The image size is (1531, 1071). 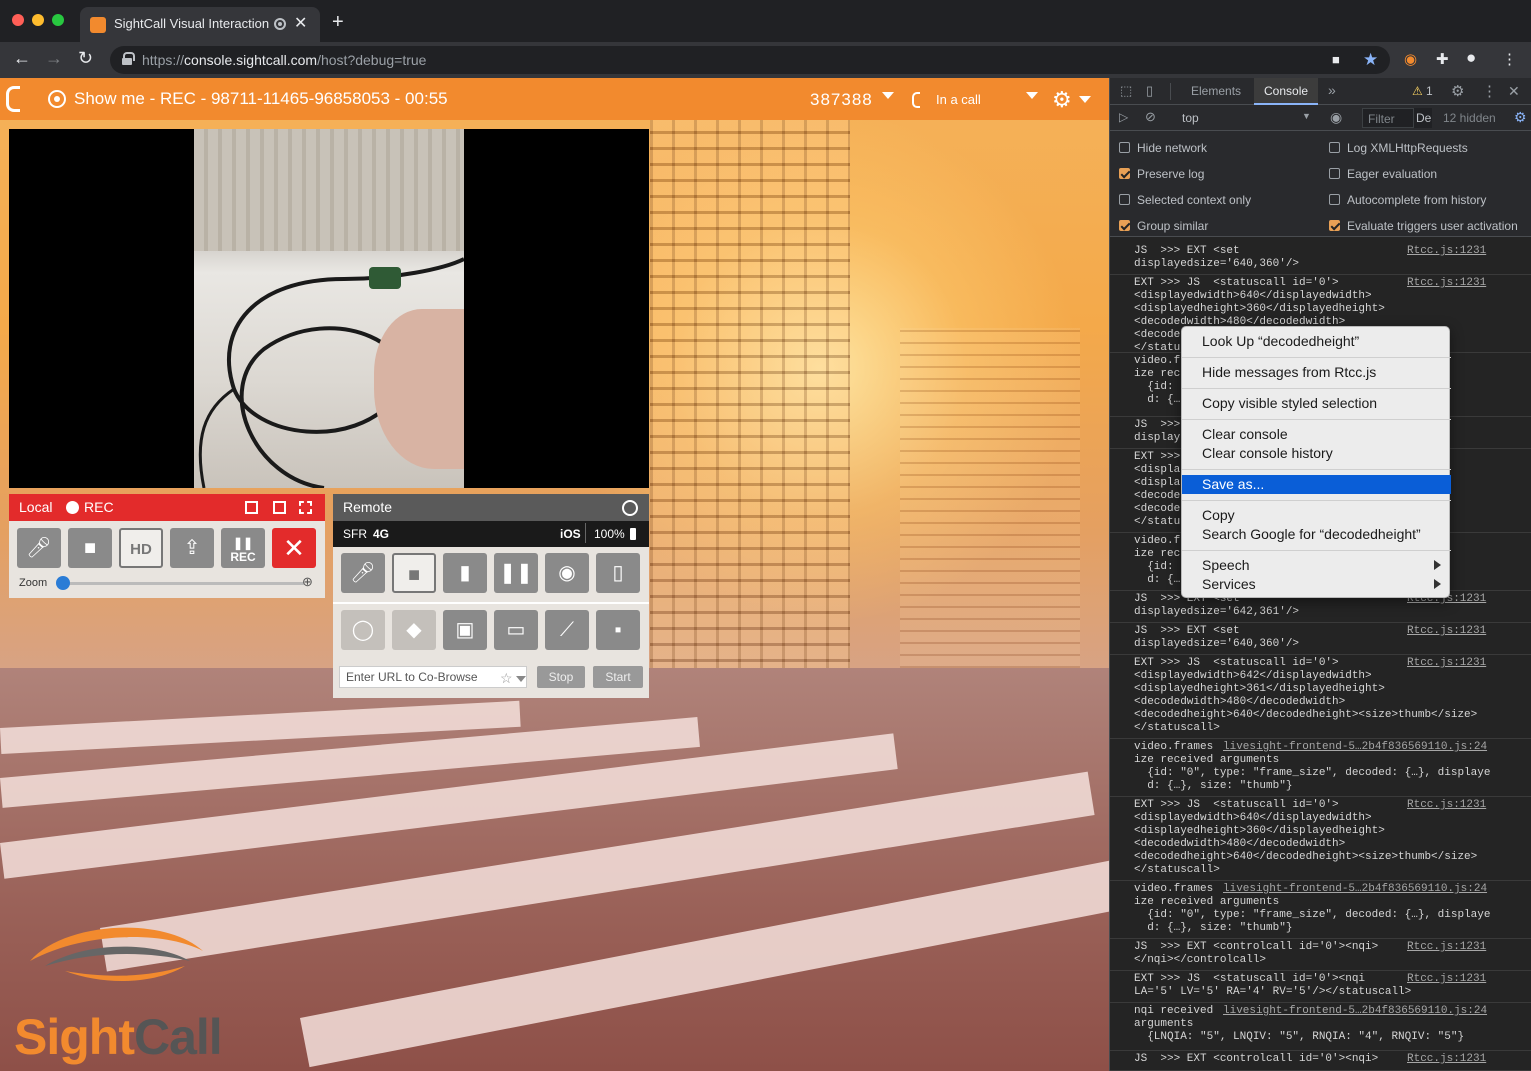 I want to click on browser-tab: SightCall Visual Interaction ✕, so click(x=200, y=24).